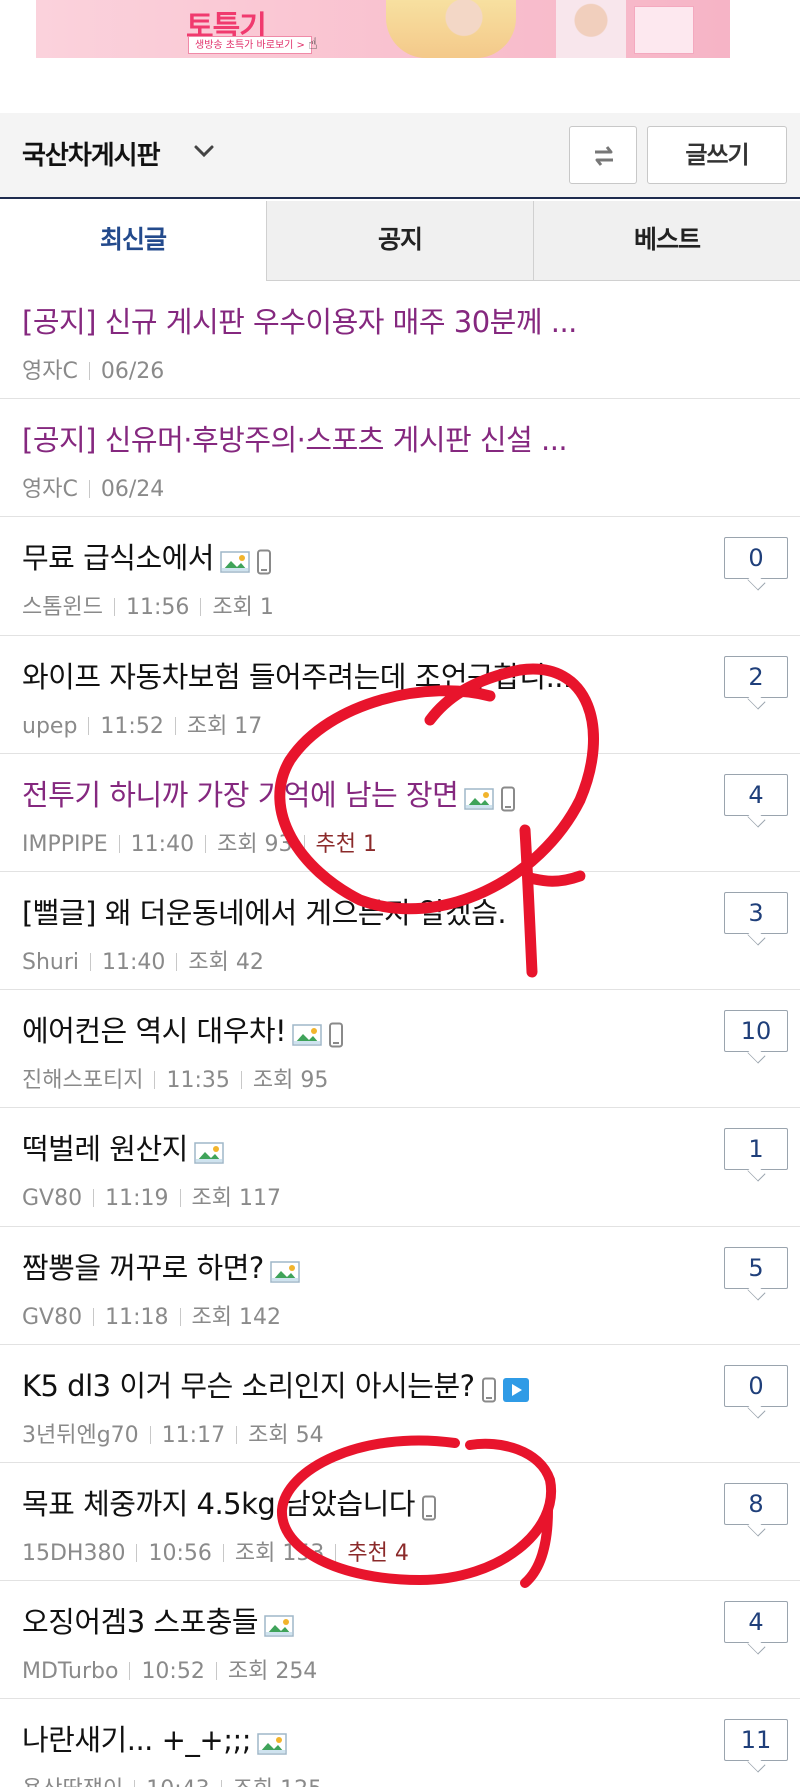  I want to click on post-row: 무료 급식소에서스톰윈드 11:56 조회 1 0, so click(400, 576).